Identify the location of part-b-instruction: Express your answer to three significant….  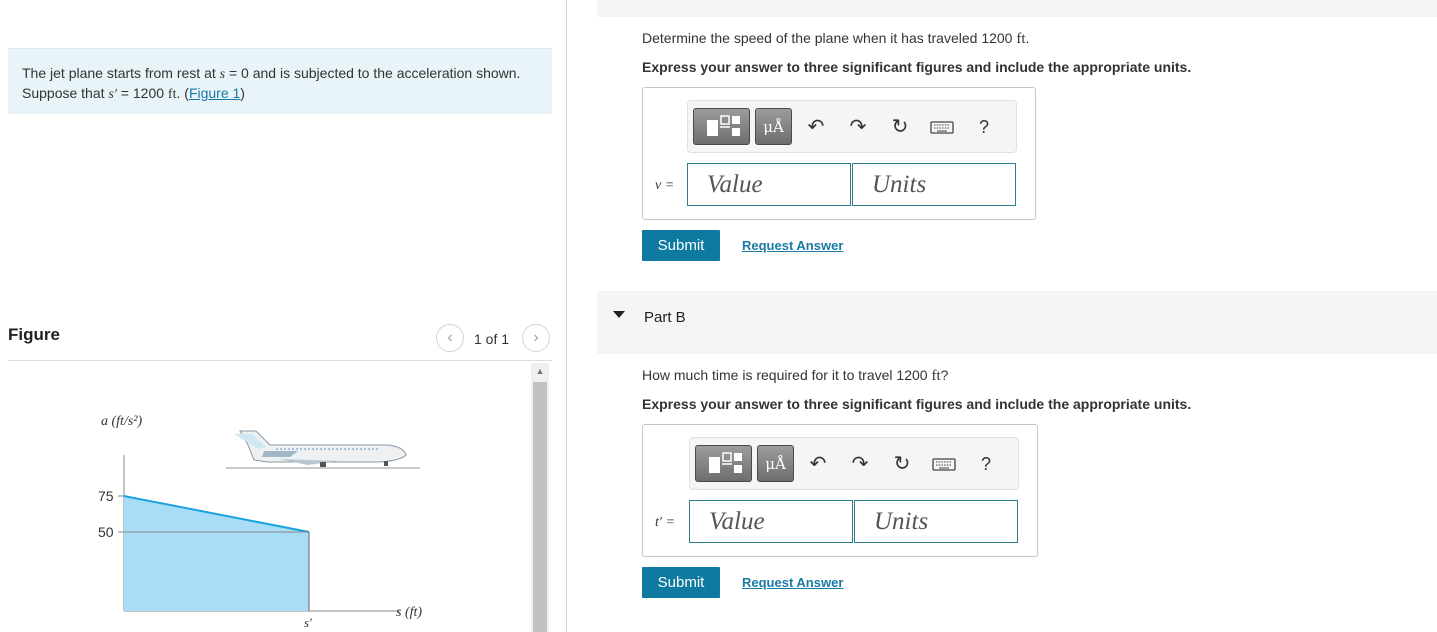
(917, 404).